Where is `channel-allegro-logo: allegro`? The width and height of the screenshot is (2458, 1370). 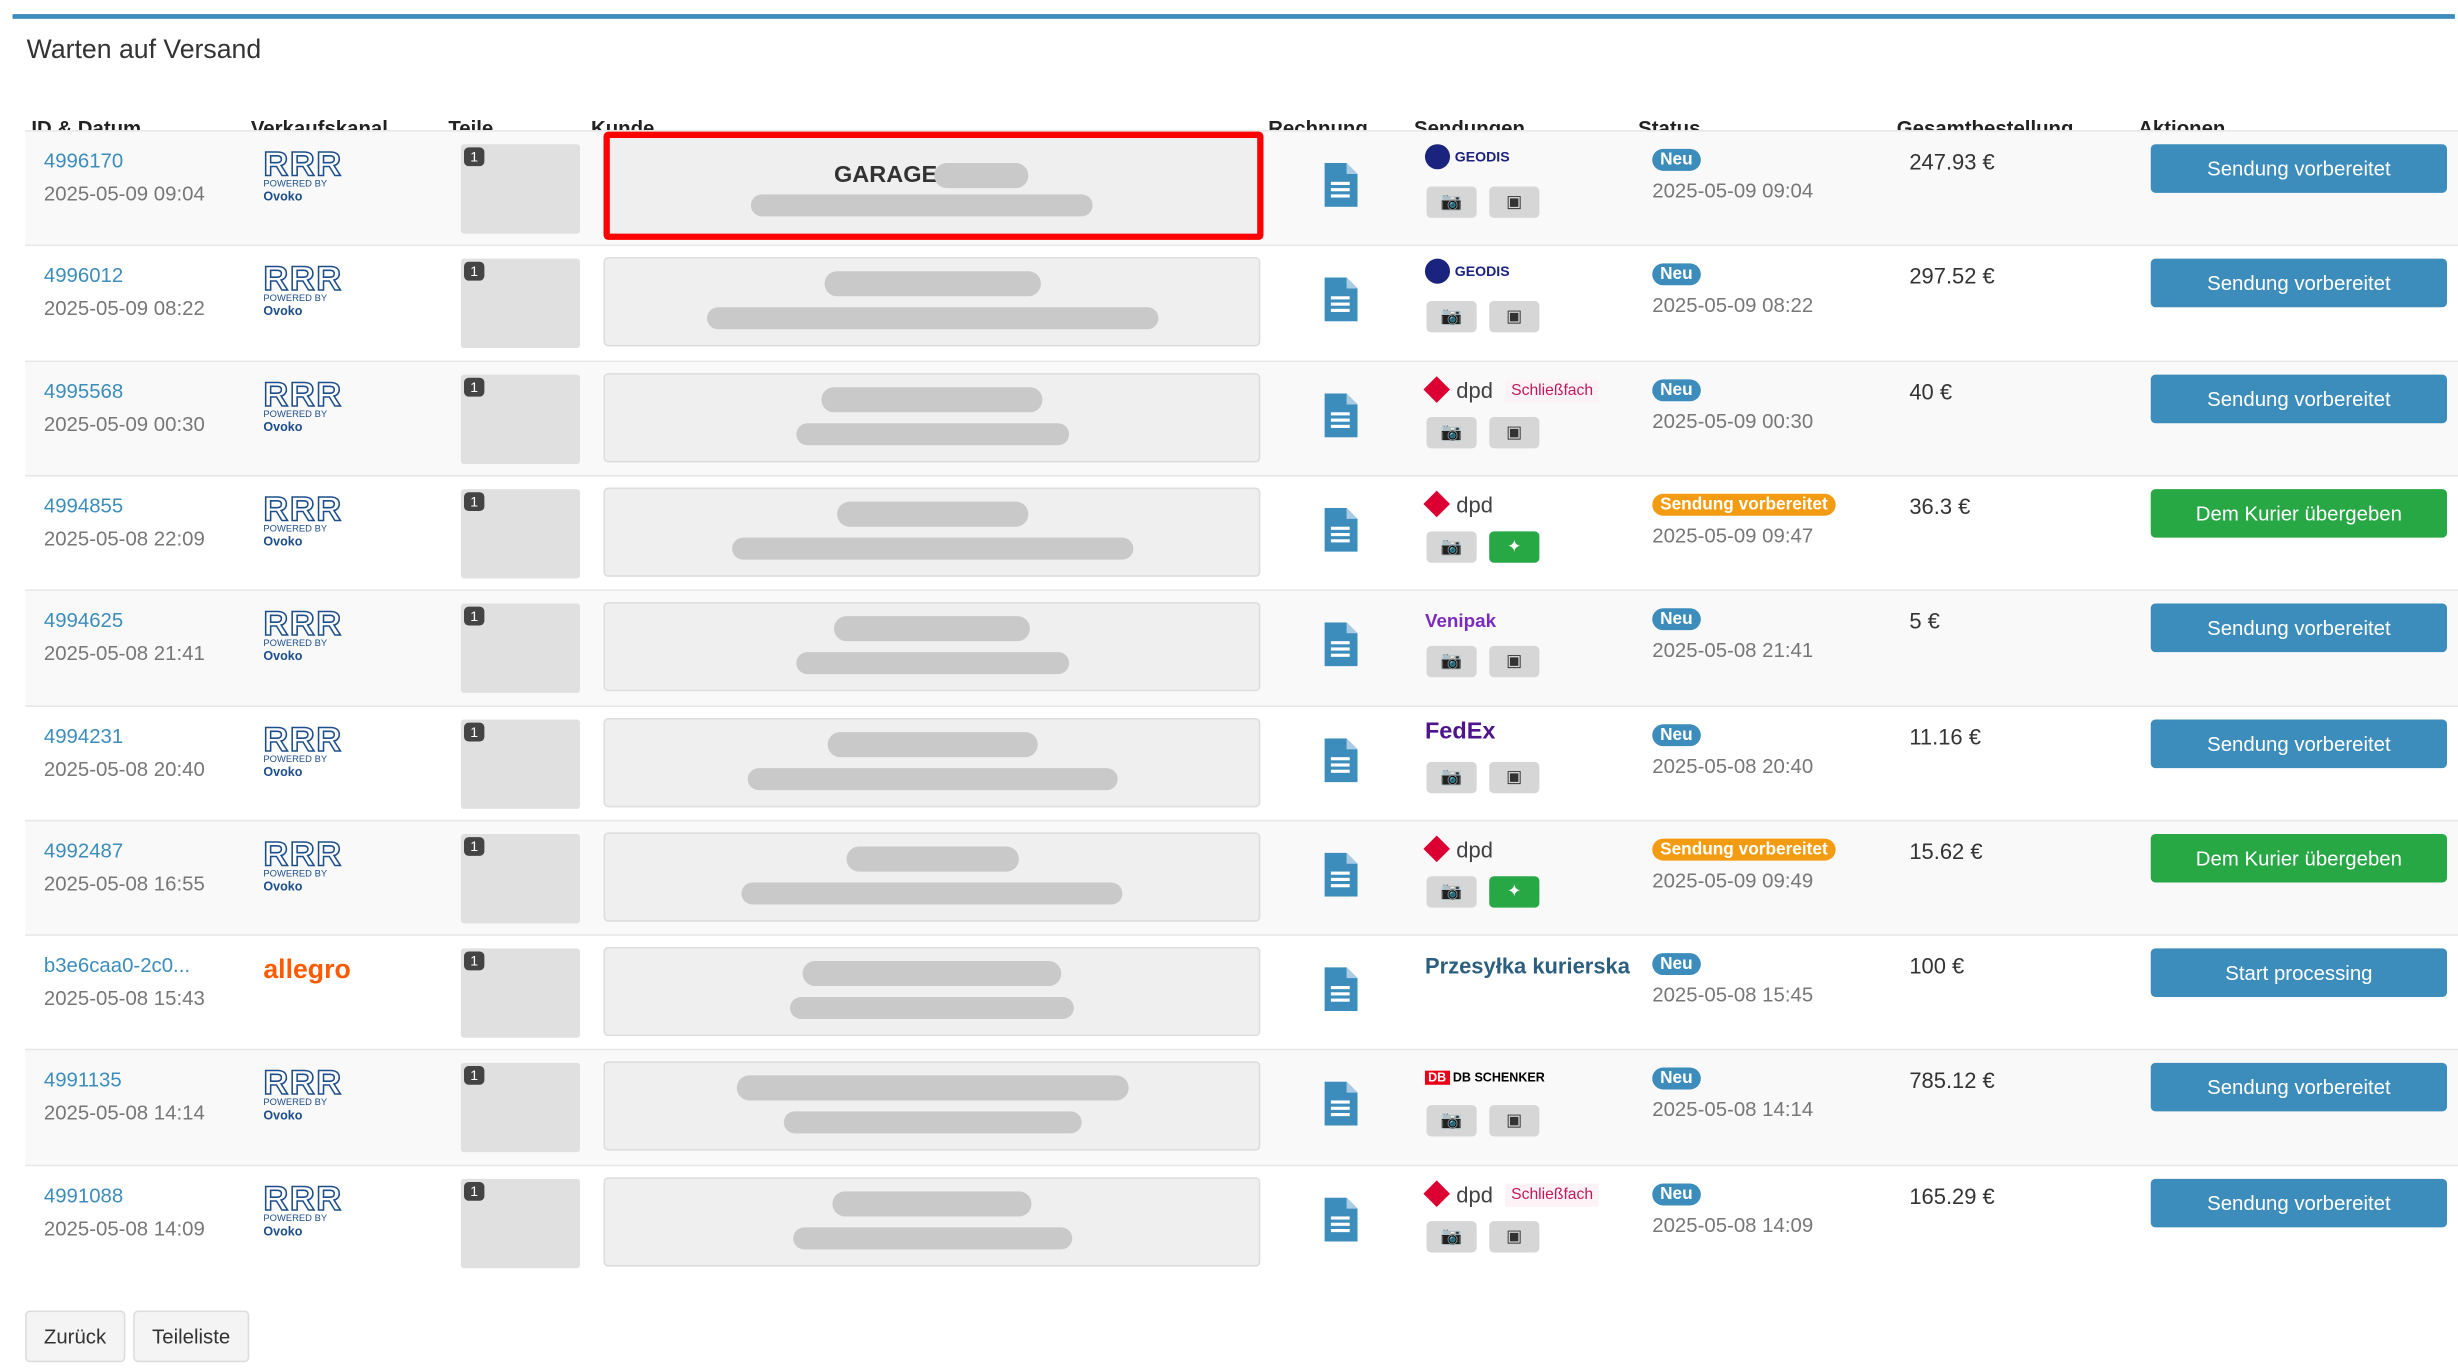 channel-allegro-logo: allegro is located at coordinates (307, 969).